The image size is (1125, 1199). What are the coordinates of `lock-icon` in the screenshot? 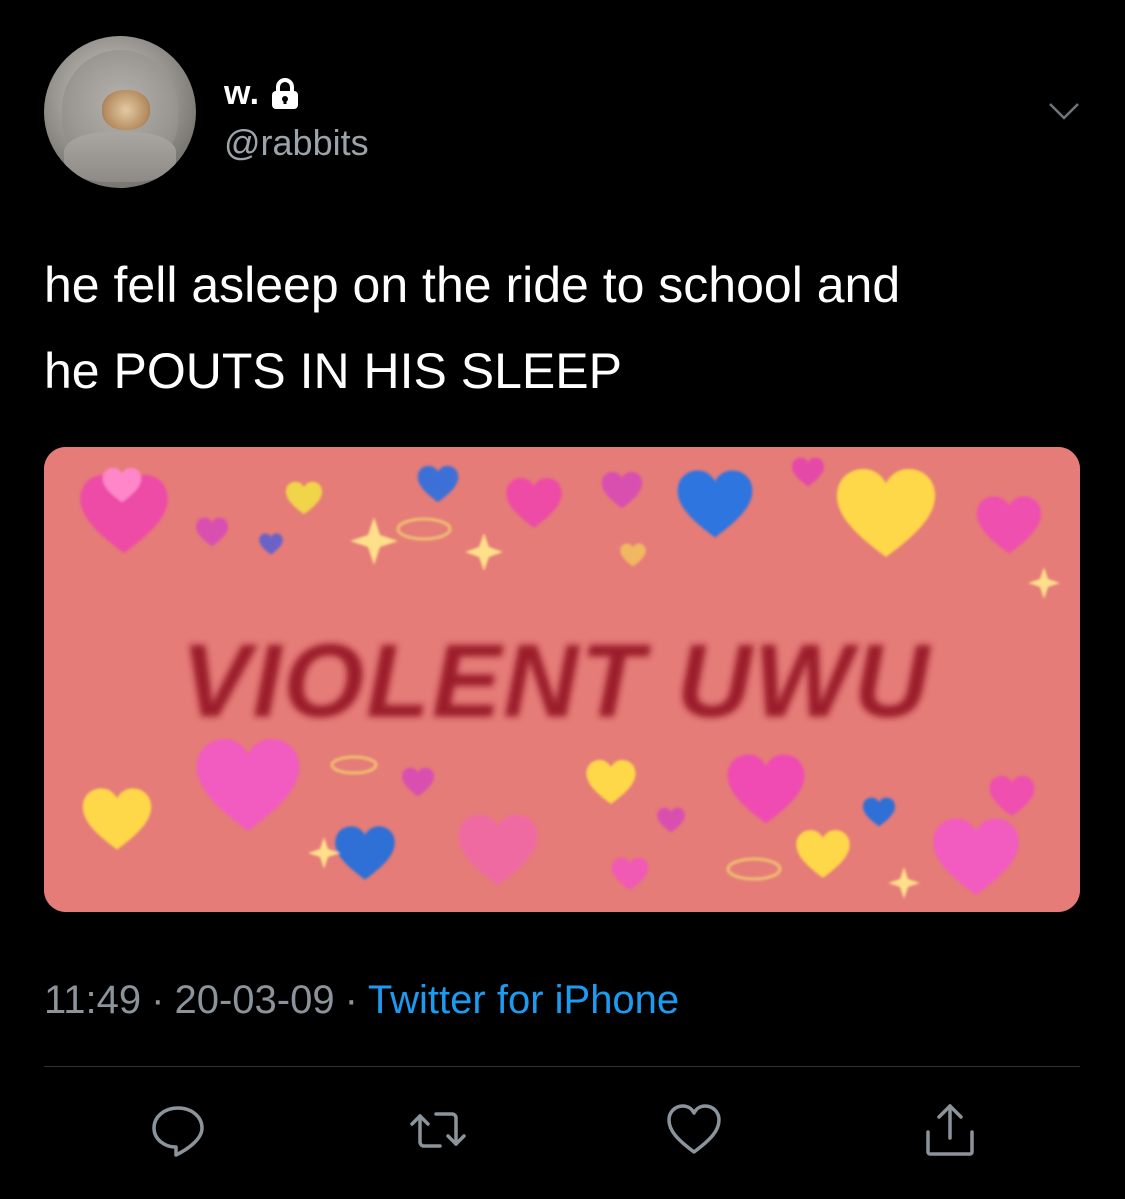 It's located at (285, 94).